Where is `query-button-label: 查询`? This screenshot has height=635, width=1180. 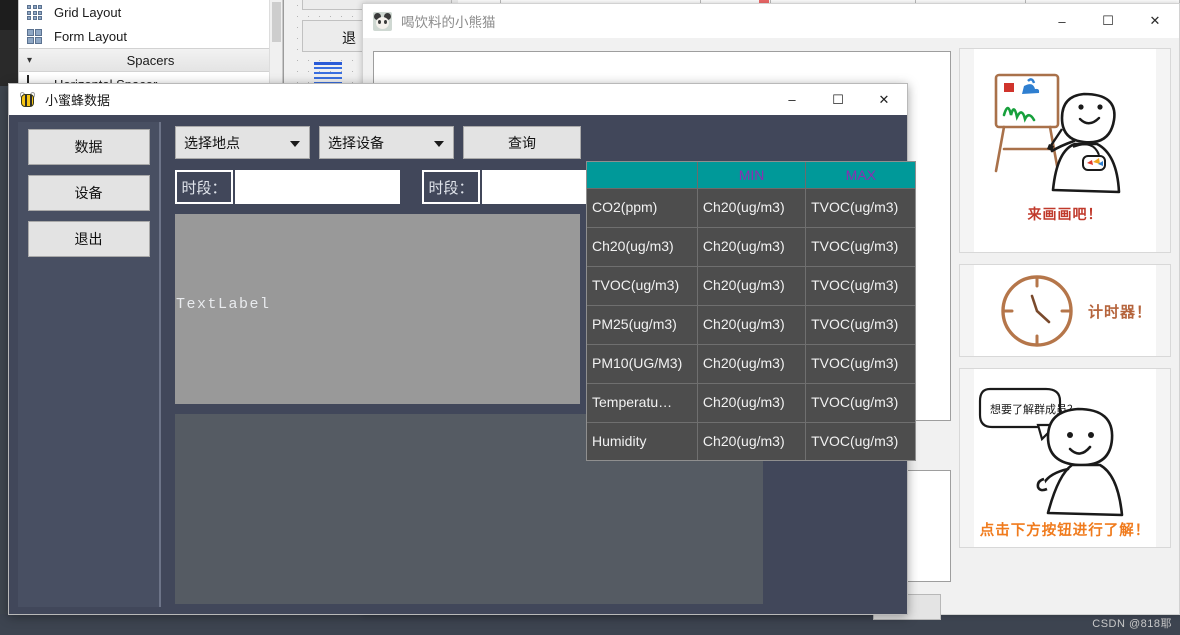 query-button-label: 查询 is located at coordinates (522, 142).